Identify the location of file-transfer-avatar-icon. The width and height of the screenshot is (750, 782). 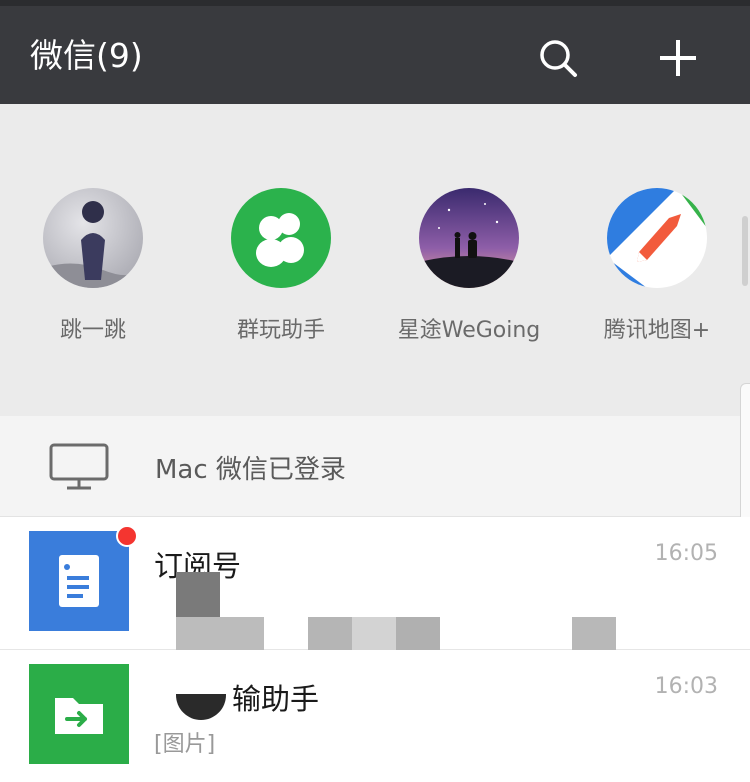
(79, 714).